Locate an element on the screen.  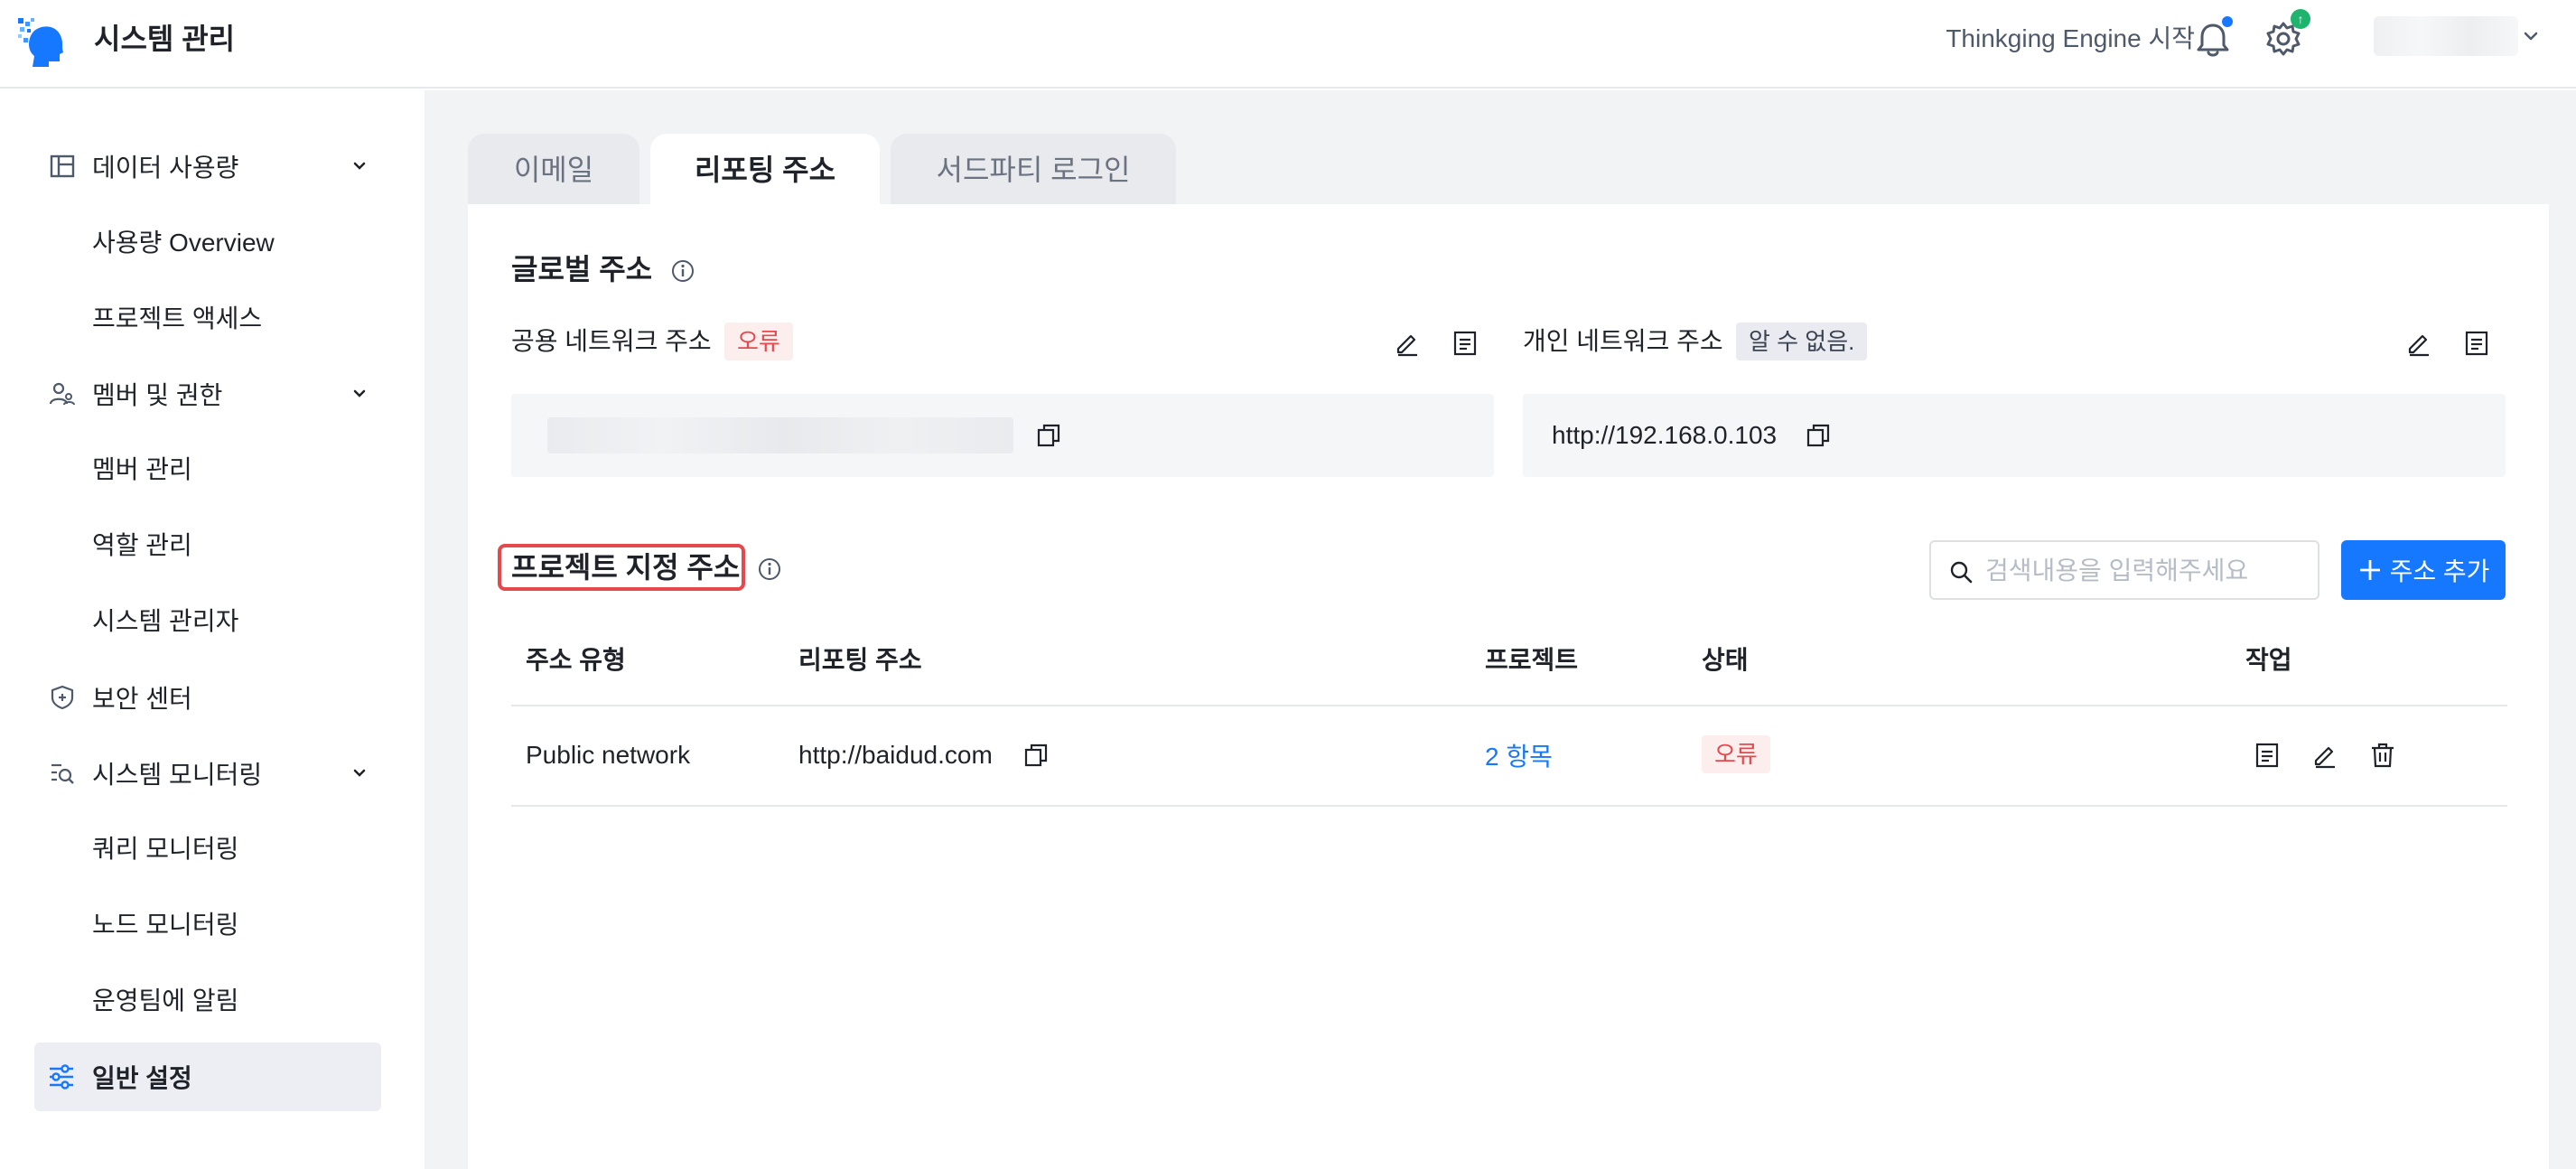
cell-reporting-address: http://baidud.com is located at coordinates (896, 755).